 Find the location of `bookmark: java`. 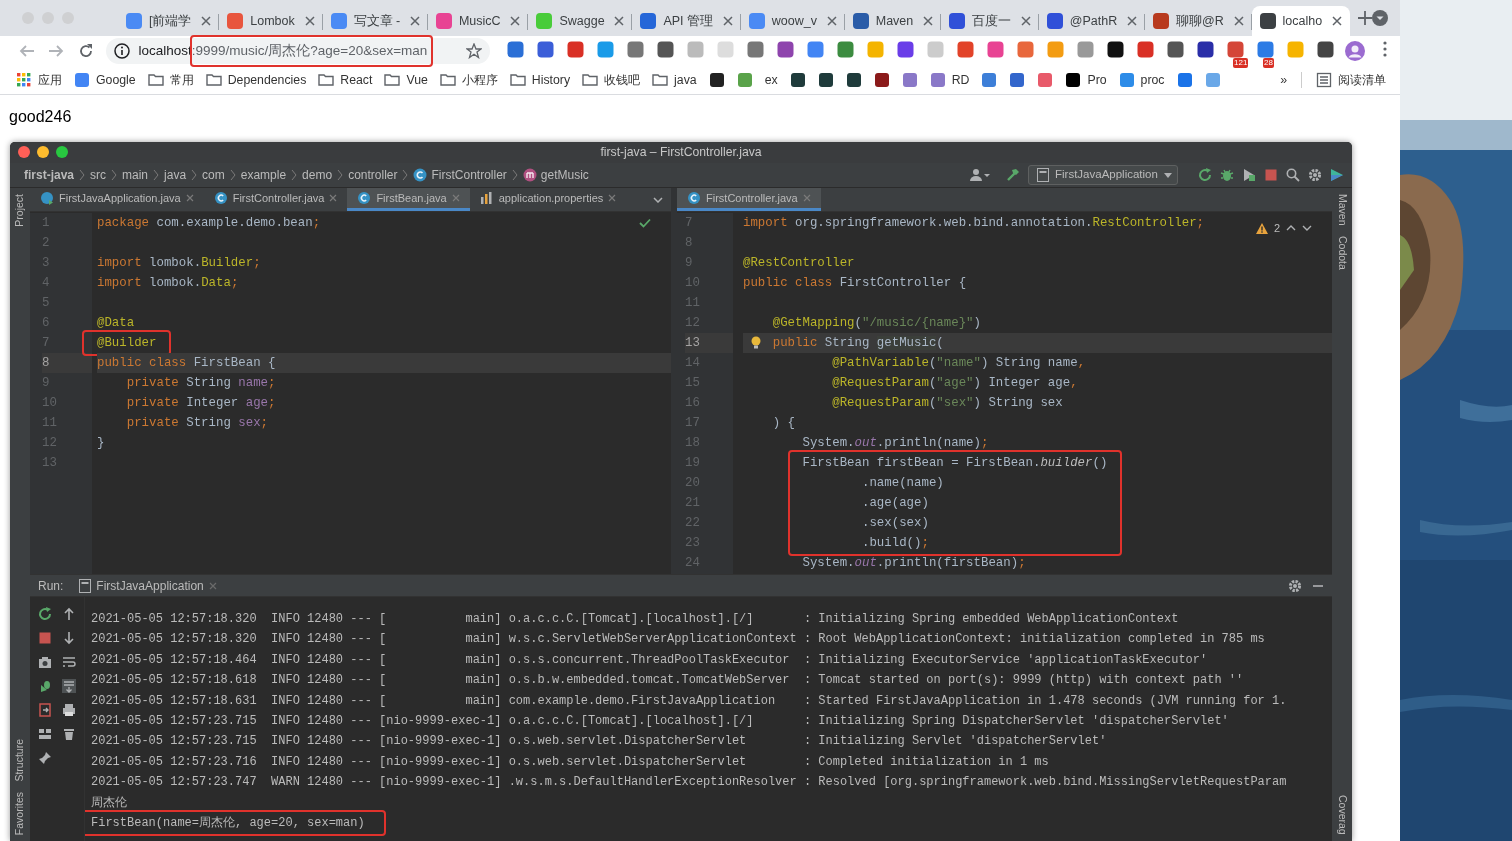

bookmark: java is located at coordinates (674, 80).